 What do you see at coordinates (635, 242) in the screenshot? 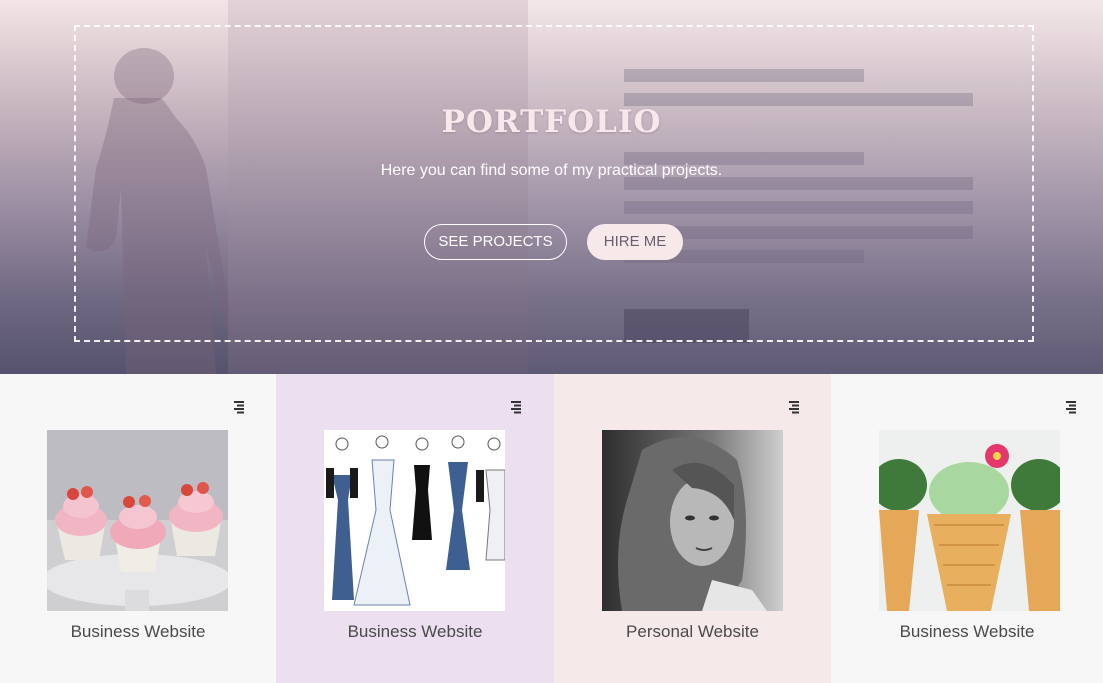
I see `hire-me-button: HIRE ME` at bounding box center [635, 242].